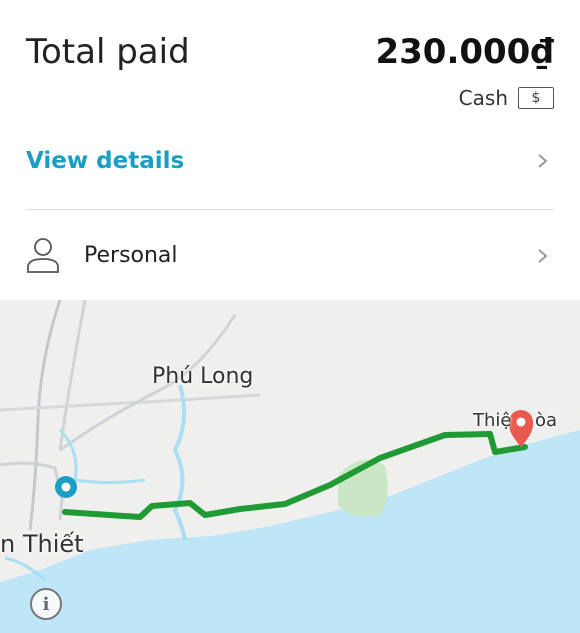 The height and width of the screenshot is (633, 580). What do you see at coordinates (536, 98) in the screenshot?
I see `cash-icon: $` at bounding box center [536, 98].